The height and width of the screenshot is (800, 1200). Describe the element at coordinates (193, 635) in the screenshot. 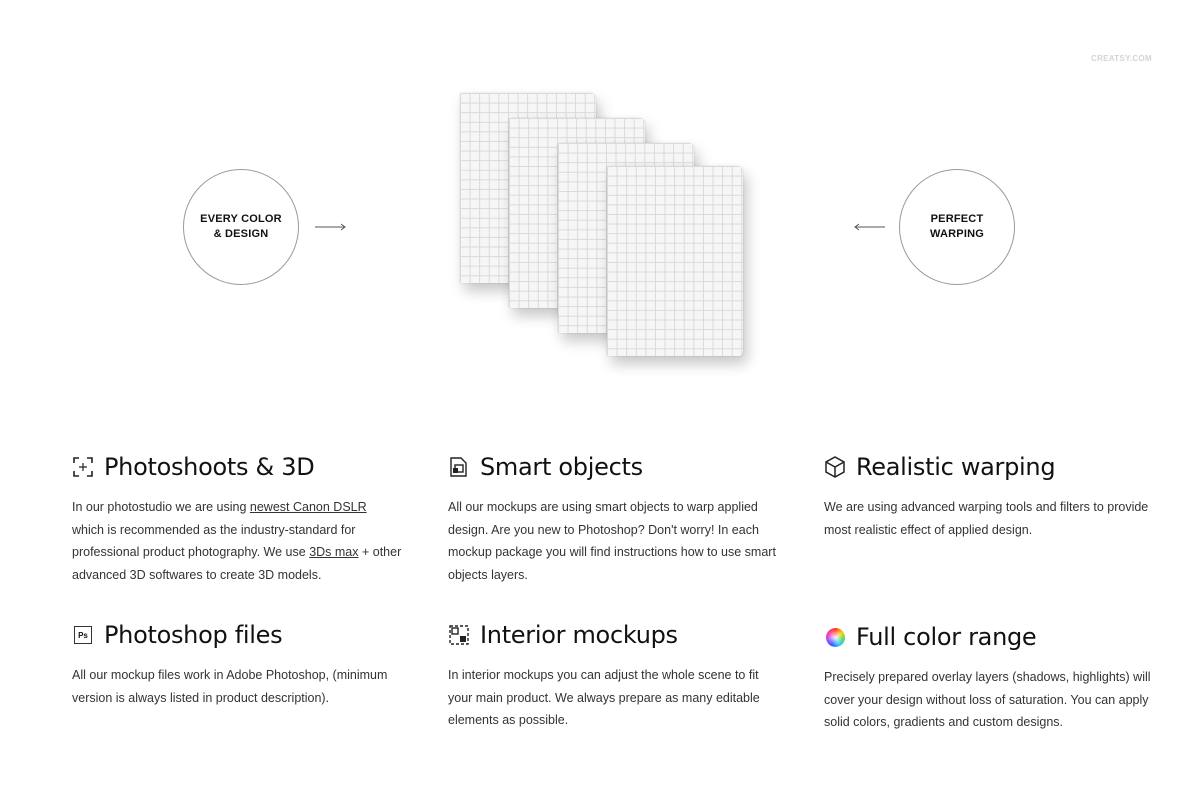

I see `feature-title: Photoshop files` at that location.